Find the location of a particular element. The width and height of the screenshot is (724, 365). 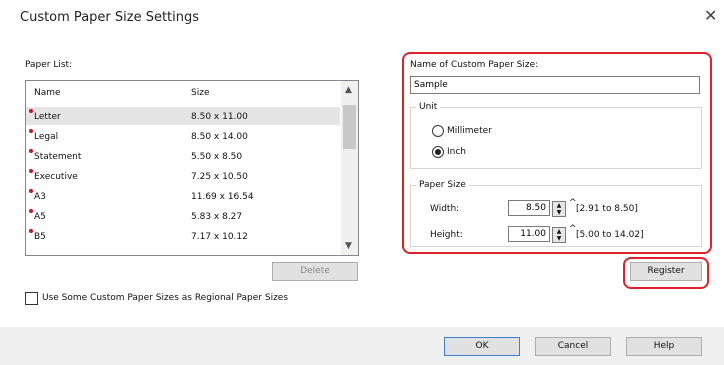

list-item: Executive 7.25 x 10.50 is located at coordinates (183, 176).